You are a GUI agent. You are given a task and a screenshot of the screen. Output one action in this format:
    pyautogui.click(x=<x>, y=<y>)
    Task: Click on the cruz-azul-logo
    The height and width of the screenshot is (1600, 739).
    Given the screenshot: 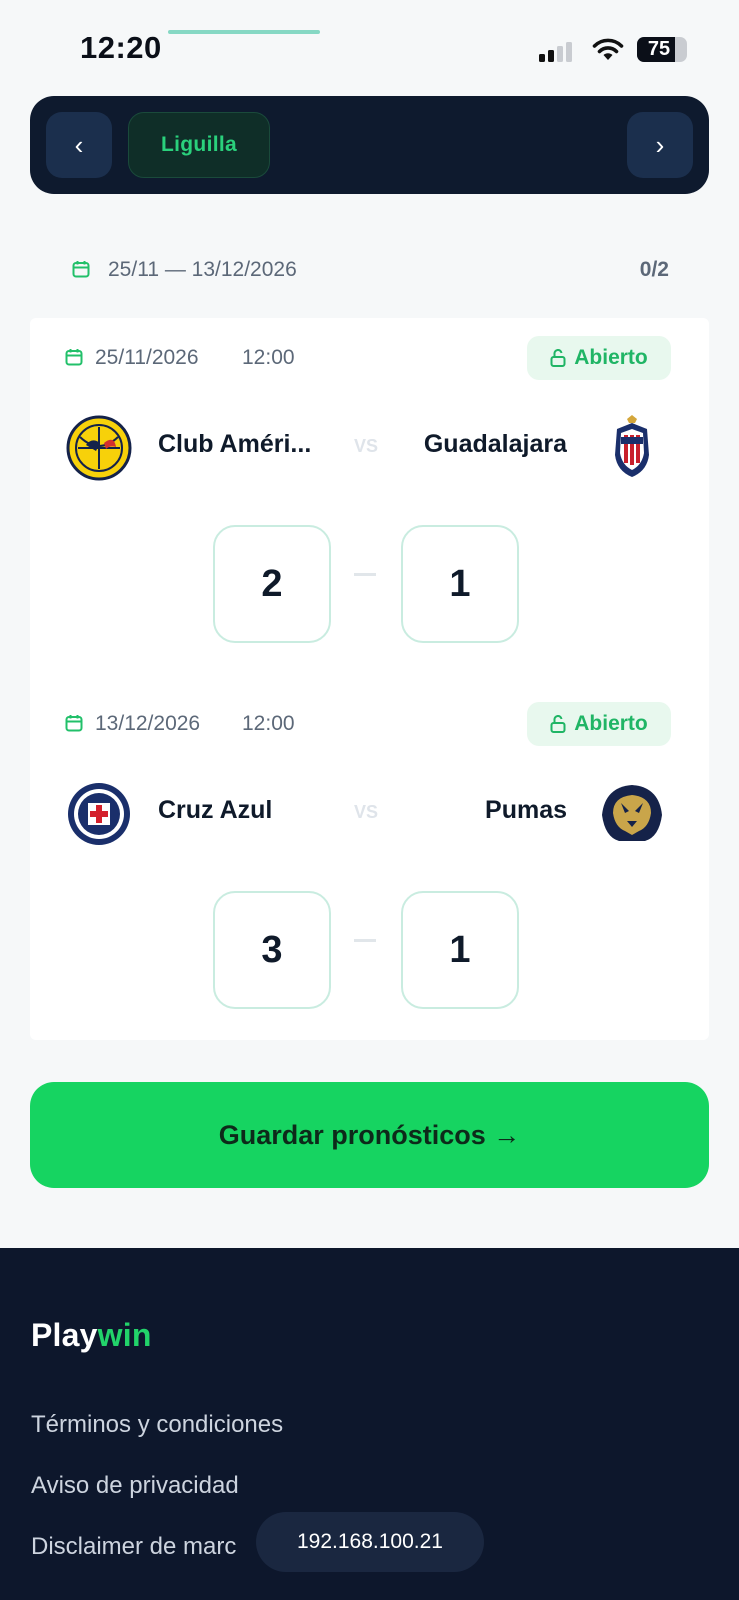 What is the action you would take?
    pyautogui.click(x=99, y=814)
    